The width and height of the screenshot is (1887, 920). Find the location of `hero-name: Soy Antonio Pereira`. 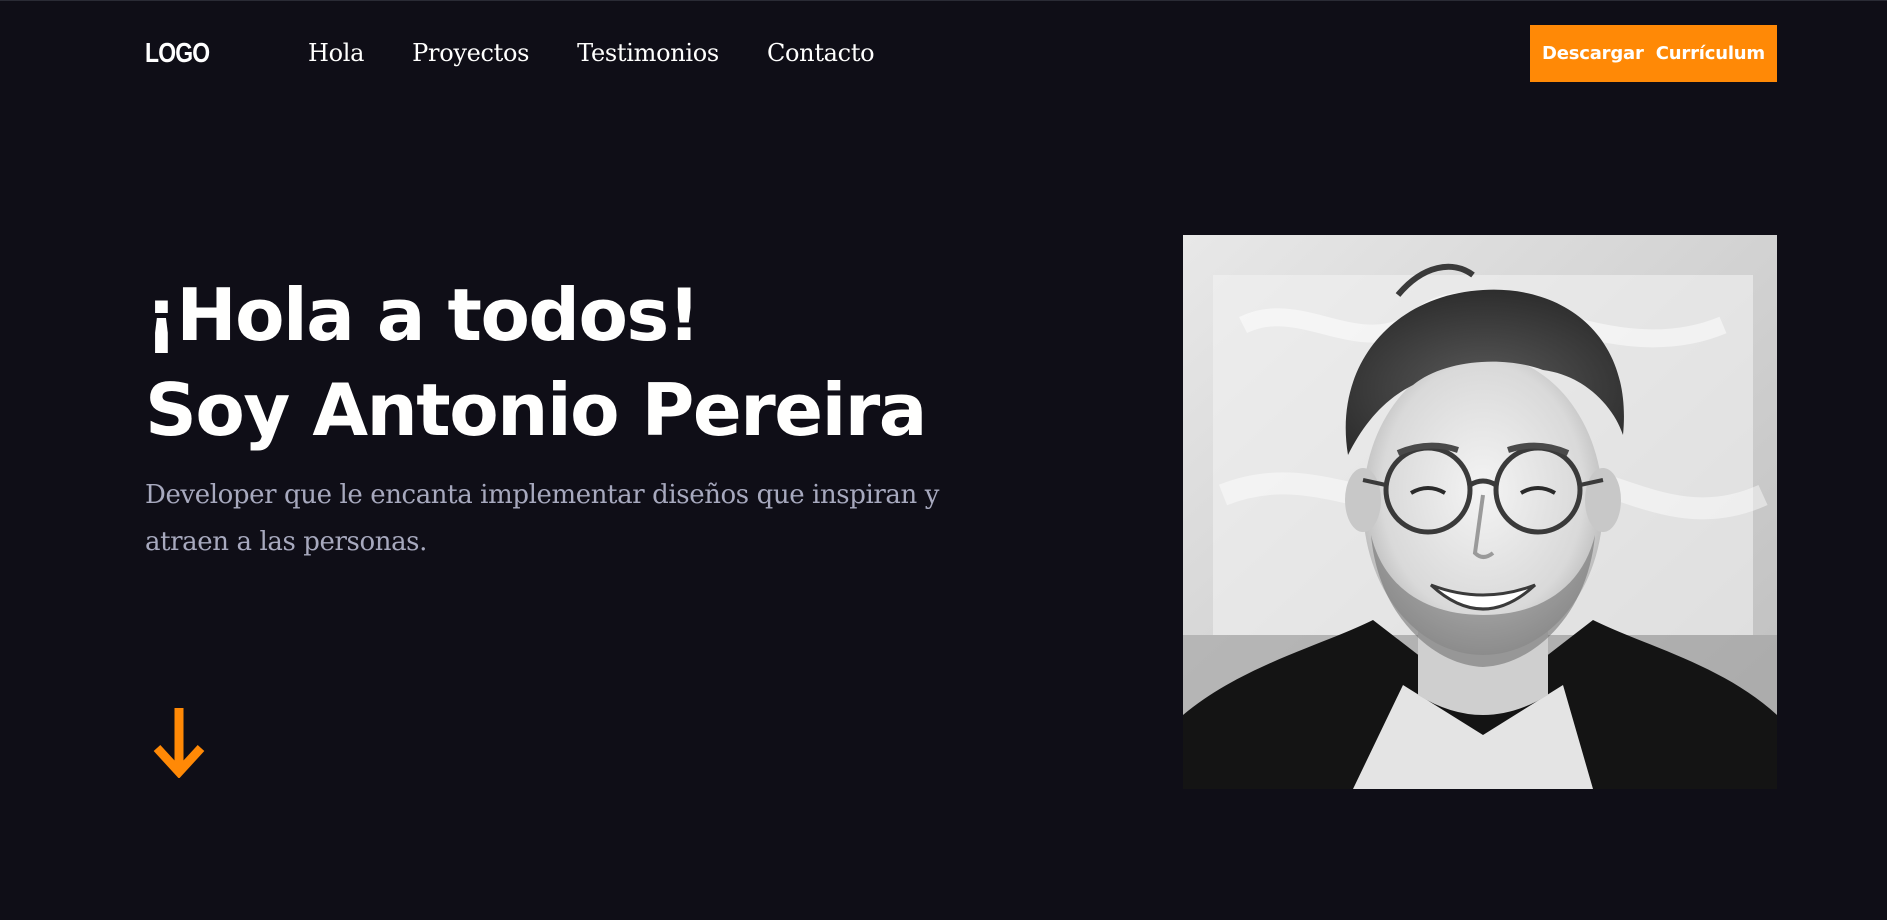

hero-name: Soy Antonio Pereira is located at coordinates (536, 410).